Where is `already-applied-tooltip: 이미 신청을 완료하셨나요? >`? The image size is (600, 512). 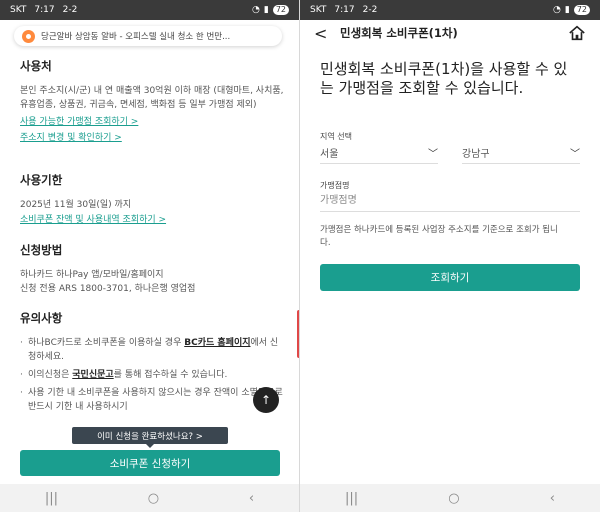
already-applied-tooltip: 이미 신청을 완료하셨나요? > is located at coordinates (150, 437).